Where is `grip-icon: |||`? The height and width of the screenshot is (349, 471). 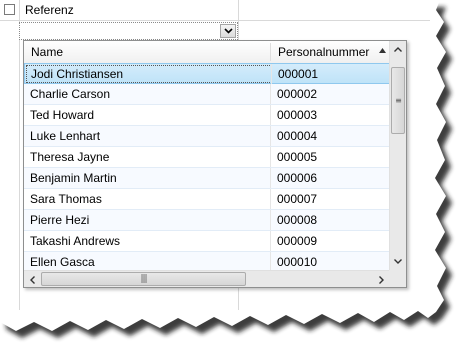 grip-icon: ||| is located at coordinates (143, 279).